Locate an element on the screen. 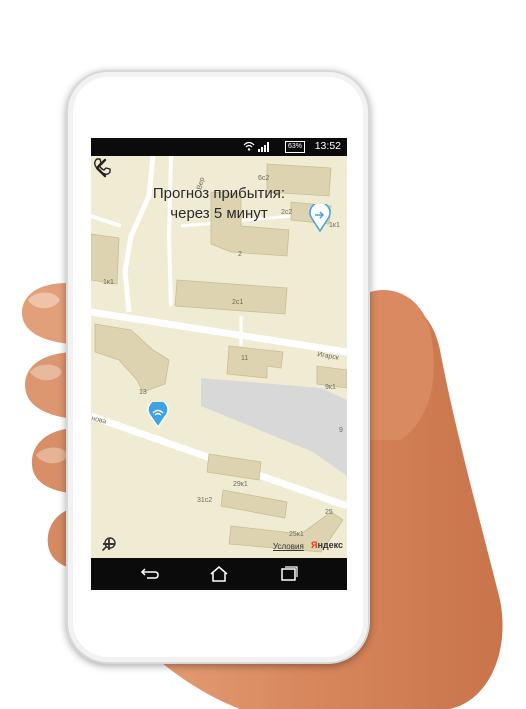 The width and height of the screenshot is (526, 709). battery-icon: 63% is located at coordinates (294, 147).